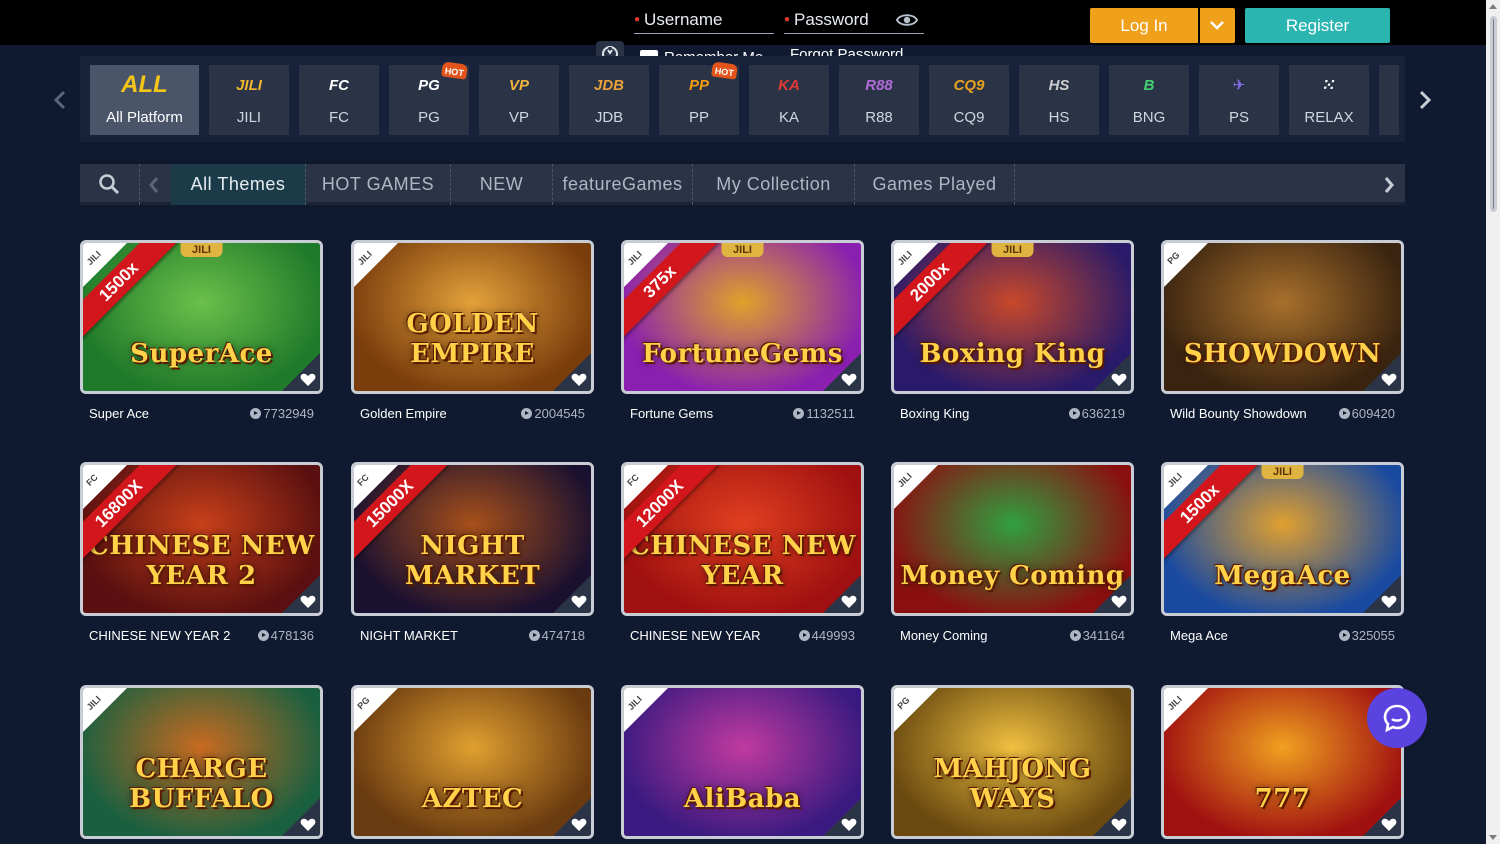 The height and width of the screenshot is (844, 1500). I want to click on tab-all-themes: All Themes, so click(238, 184).